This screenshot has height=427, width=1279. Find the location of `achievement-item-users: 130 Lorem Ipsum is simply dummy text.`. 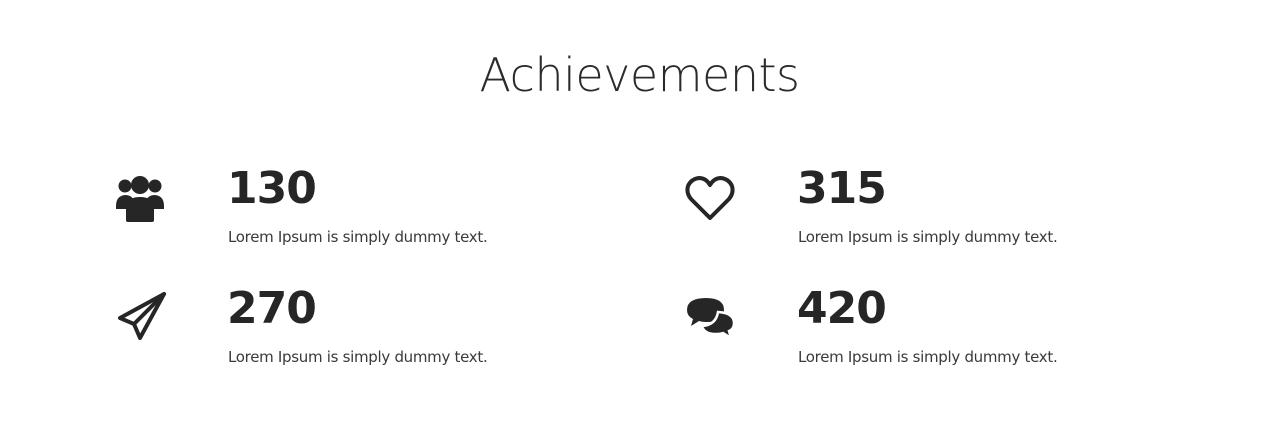

achievement-item-users: 130 Lorem Ipsum is simply dummy text. is located at coordinates (352, 214).